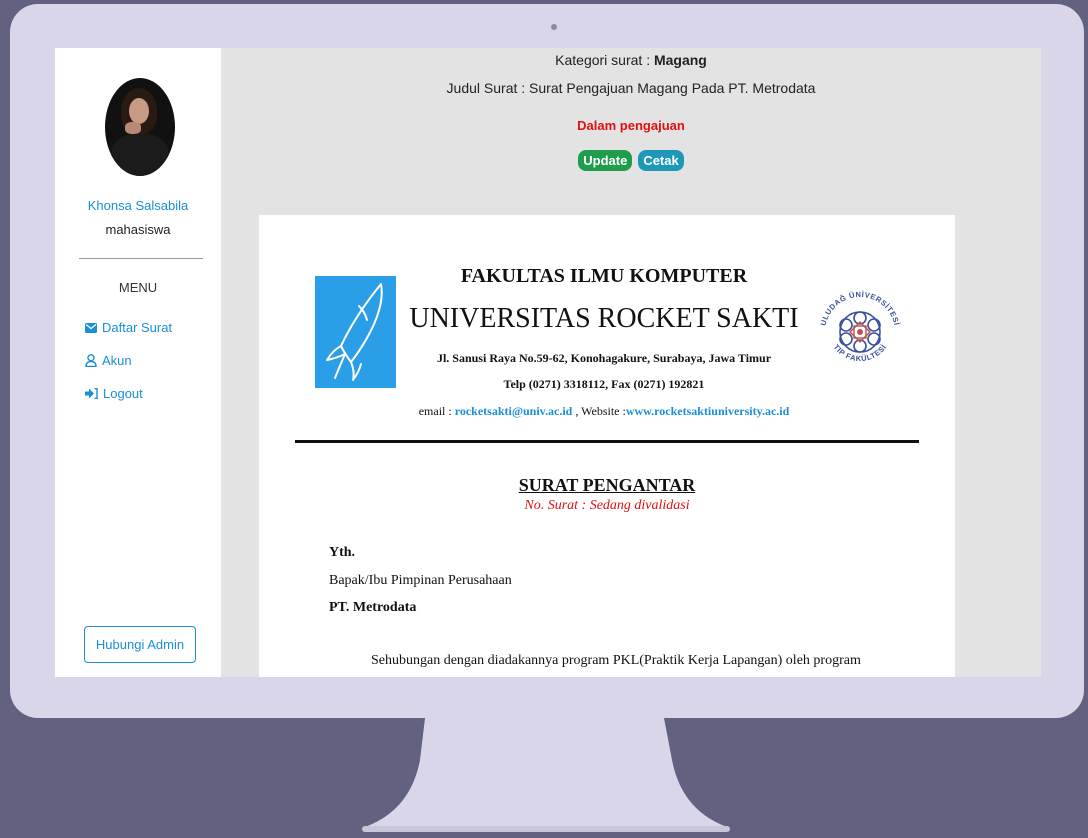 The height and width of the screenshot is (838, 1088). Describe the element at coordinates (605, 160) in the screenshot. I see `update-button: Update` at that location.